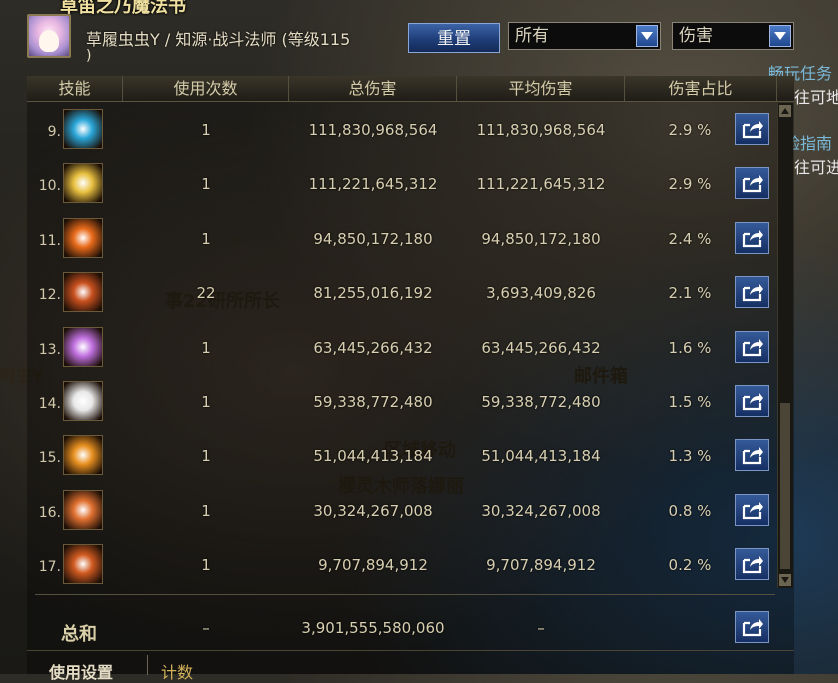 The image size is (838, 683). What do you see at coordinates (373, 238) in the screenshot?
I see `row-total-damage: 94,850,172,180` at bounding box center [373, 238].